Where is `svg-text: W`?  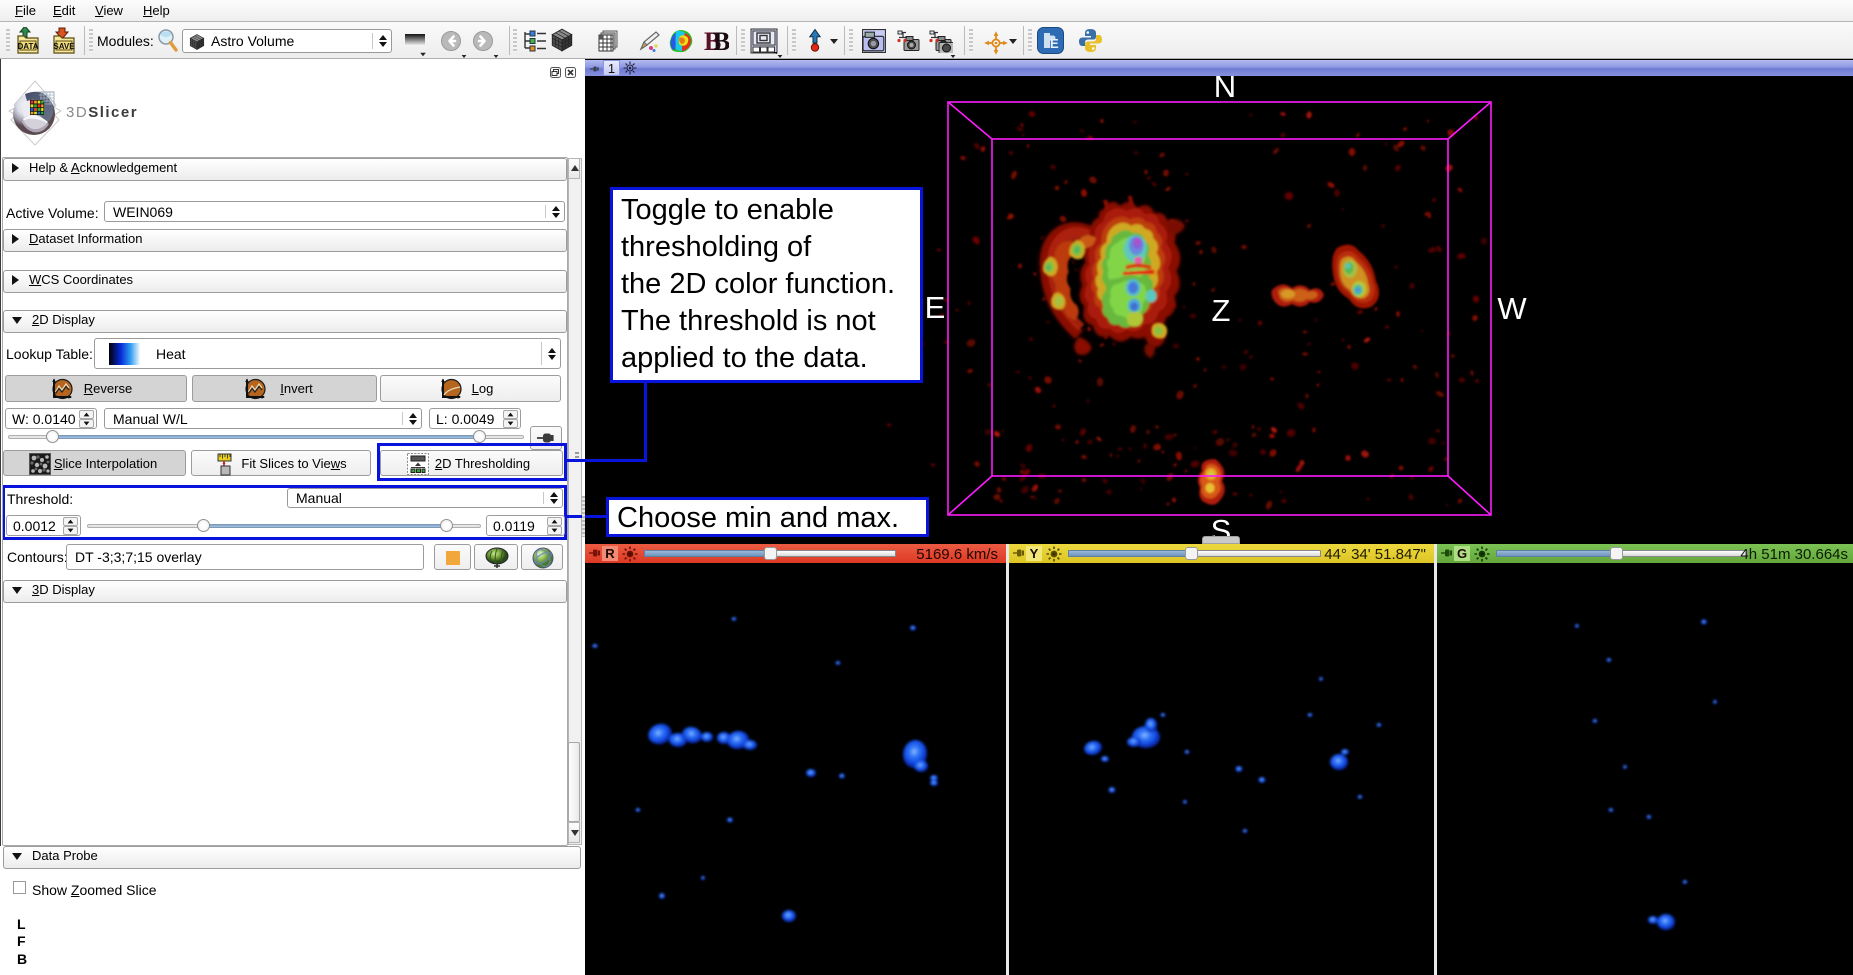 svg-text: W is located at coordinates (1512, 308).